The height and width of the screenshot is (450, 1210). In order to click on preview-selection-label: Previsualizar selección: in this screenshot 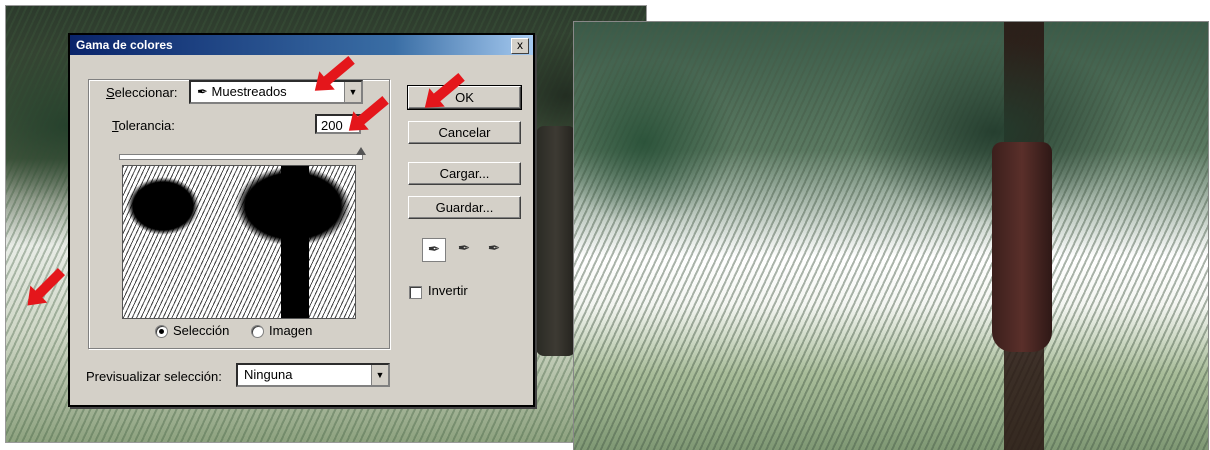, I will do `click(154, 376)`.